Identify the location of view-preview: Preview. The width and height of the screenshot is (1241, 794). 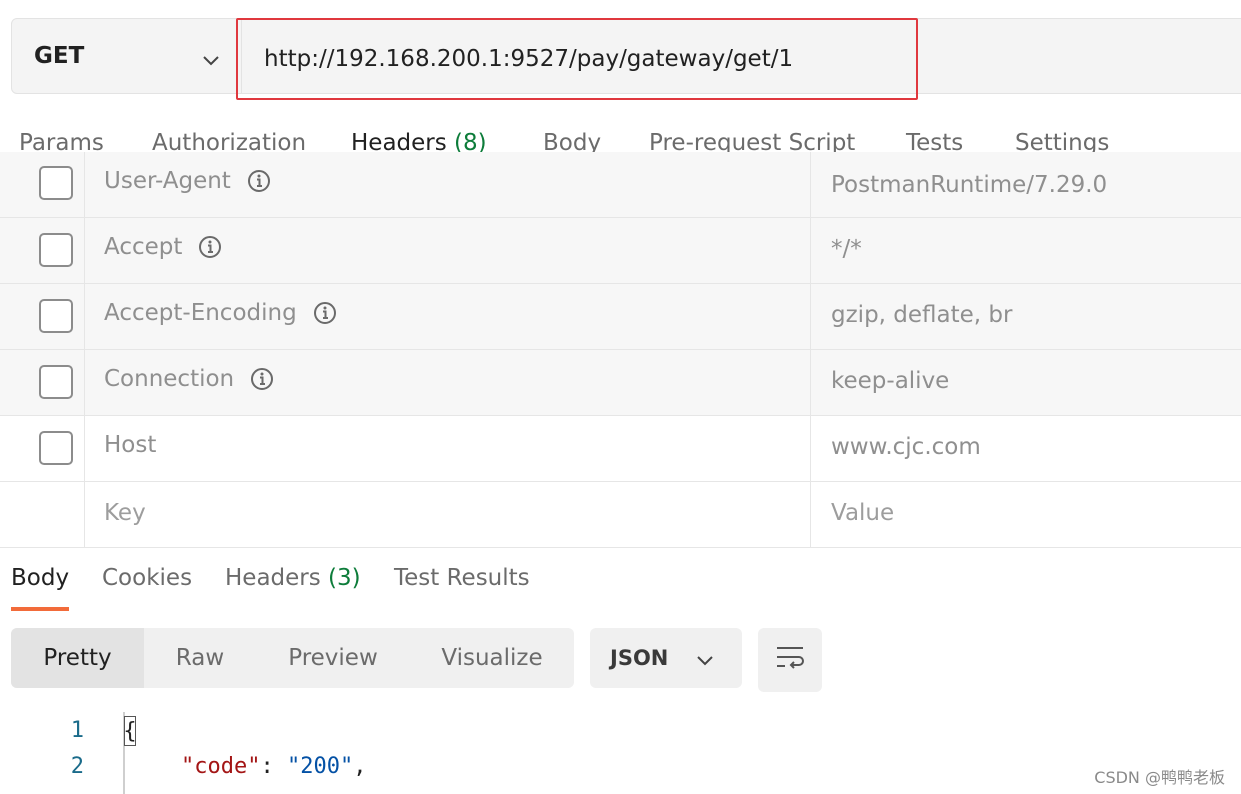
(333, 658).